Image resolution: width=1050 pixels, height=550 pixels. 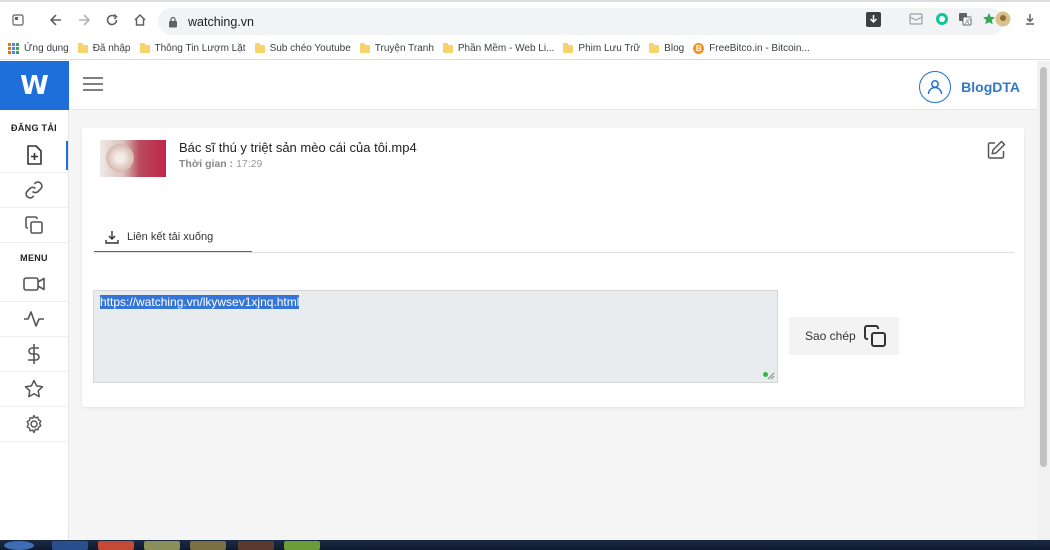 I want to click on copy-button: Sao chép, so click(x=844, y=336).